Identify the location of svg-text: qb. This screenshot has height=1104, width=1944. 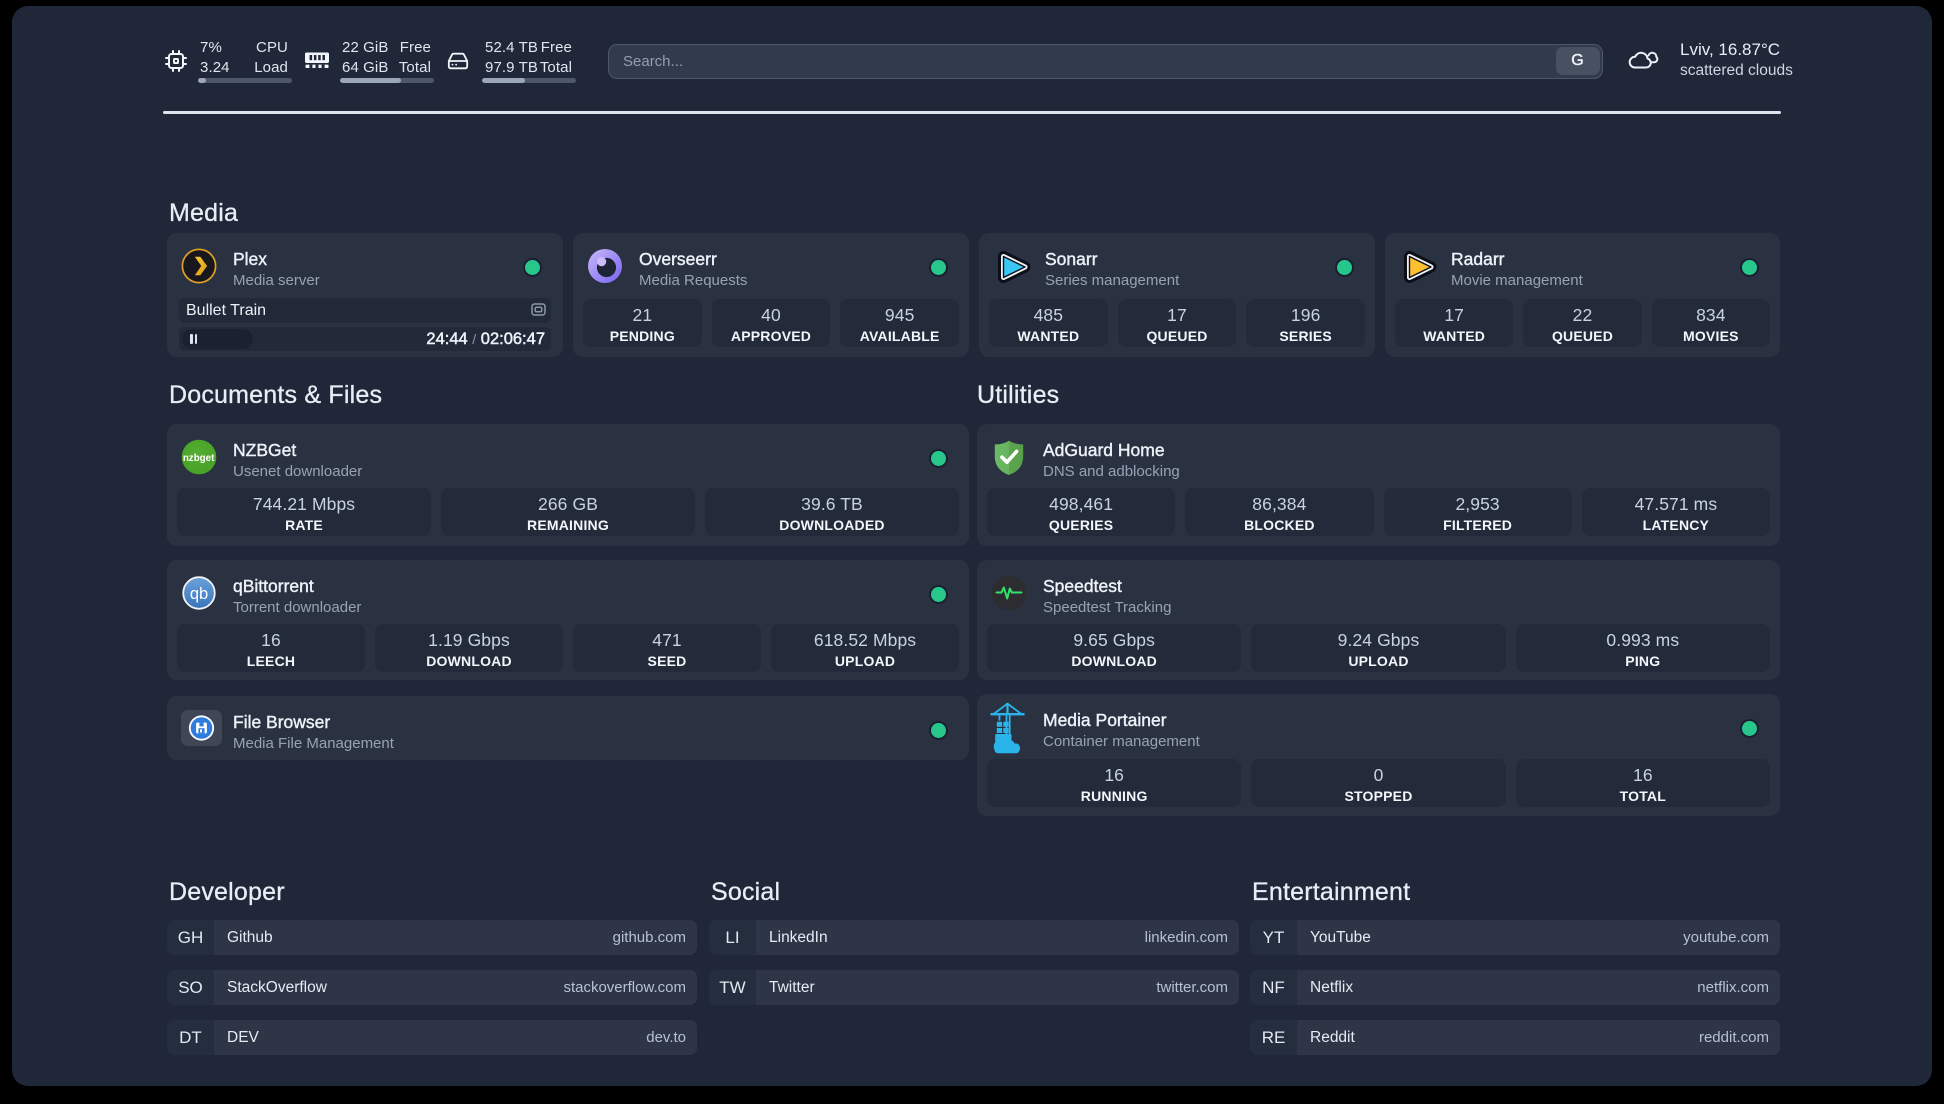
(199, 594).